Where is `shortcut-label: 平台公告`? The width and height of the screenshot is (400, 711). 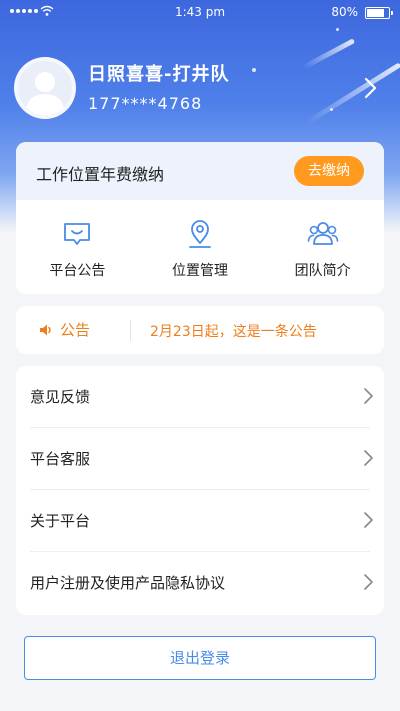 shortcut-label: 平台公告 is located at coordinates (77, 271).